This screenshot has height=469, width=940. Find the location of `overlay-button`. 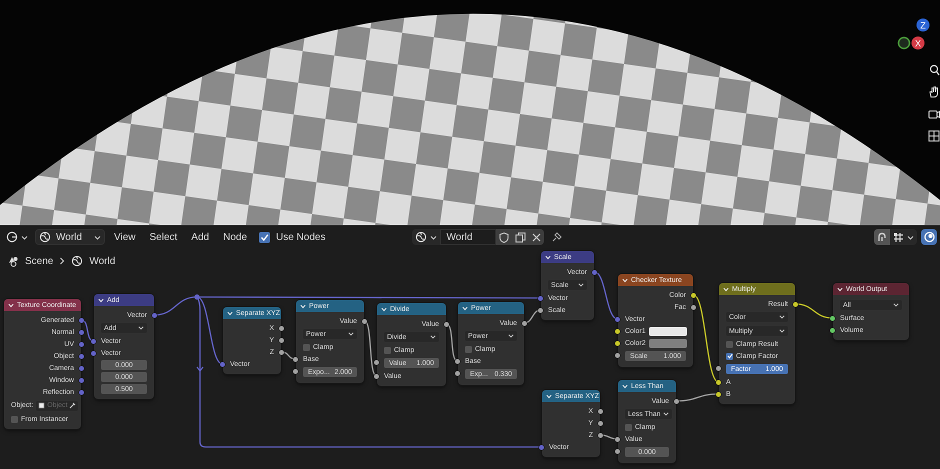

overlay-button is located at coordinates (929, 237).